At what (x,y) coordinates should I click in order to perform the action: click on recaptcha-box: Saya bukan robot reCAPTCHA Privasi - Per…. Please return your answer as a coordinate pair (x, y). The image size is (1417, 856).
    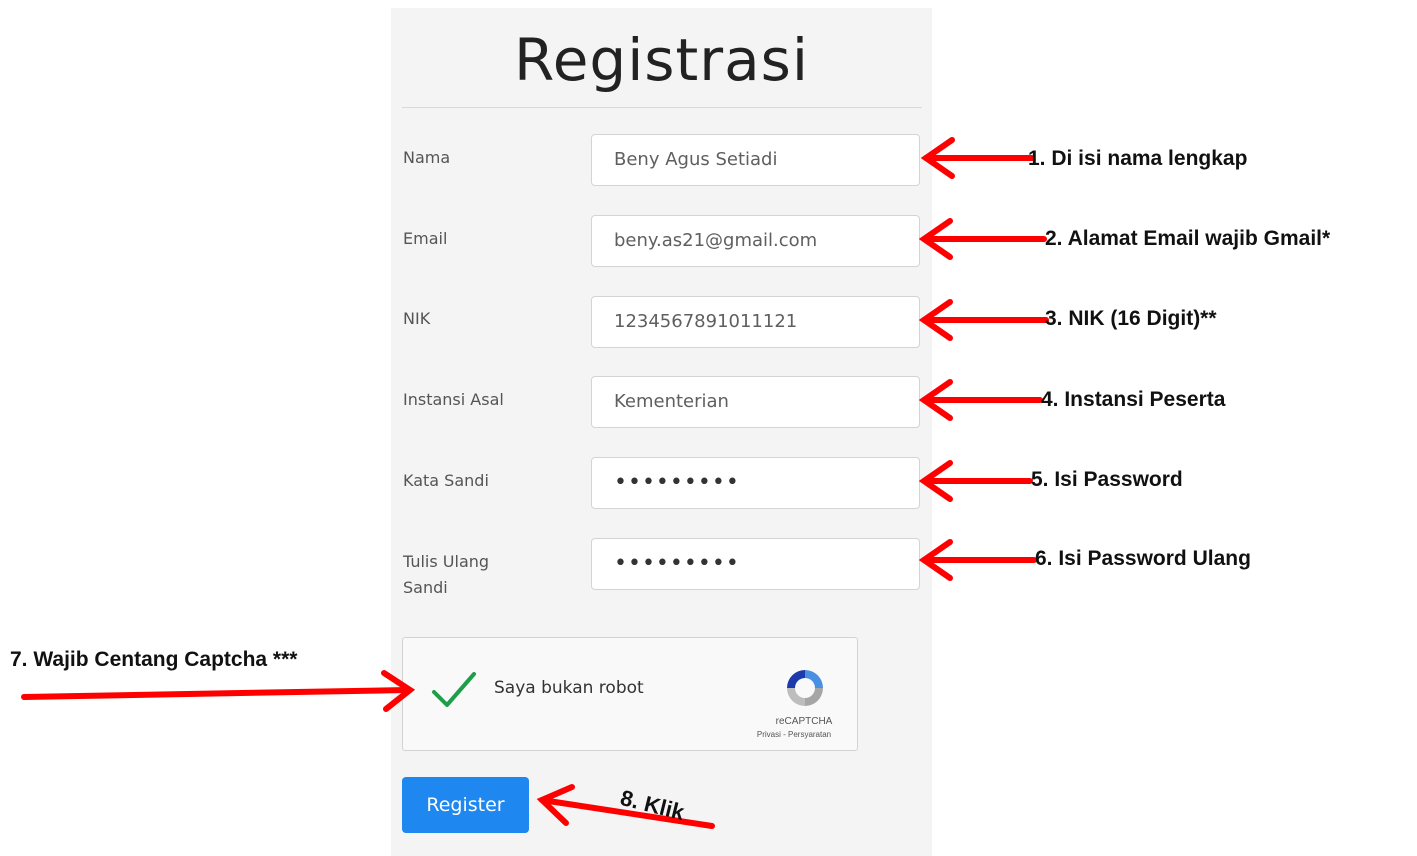
    Looking at the image, I should click on (630, 694).